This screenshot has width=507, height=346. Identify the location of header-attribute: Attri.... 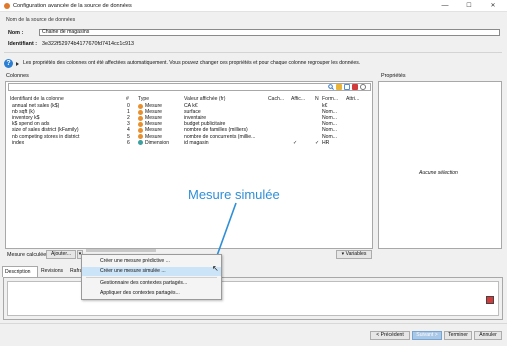
(352, 99).